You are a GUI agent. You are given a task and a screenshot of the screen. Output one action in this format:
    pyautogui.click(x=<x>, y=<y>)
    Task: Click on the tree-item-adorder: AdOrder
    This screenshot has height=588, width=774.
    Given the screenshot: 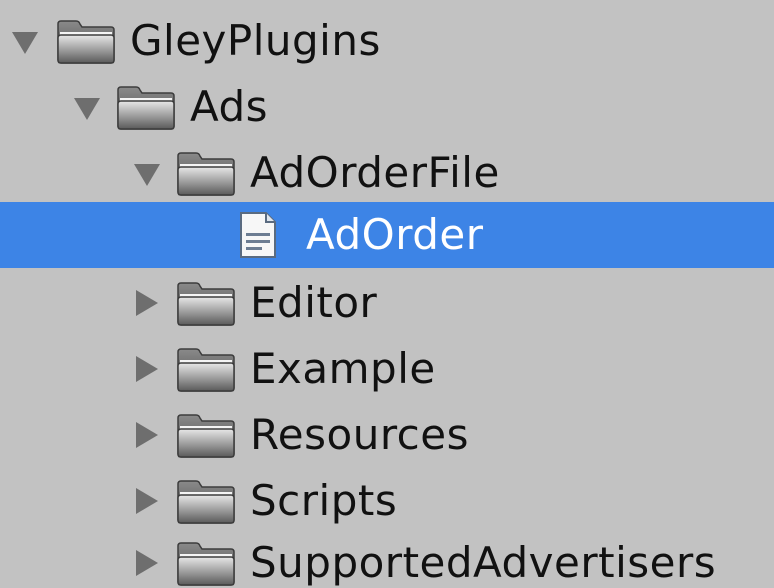 What is the action you would take?
    pyautogui.click(x=387, y=235)
    